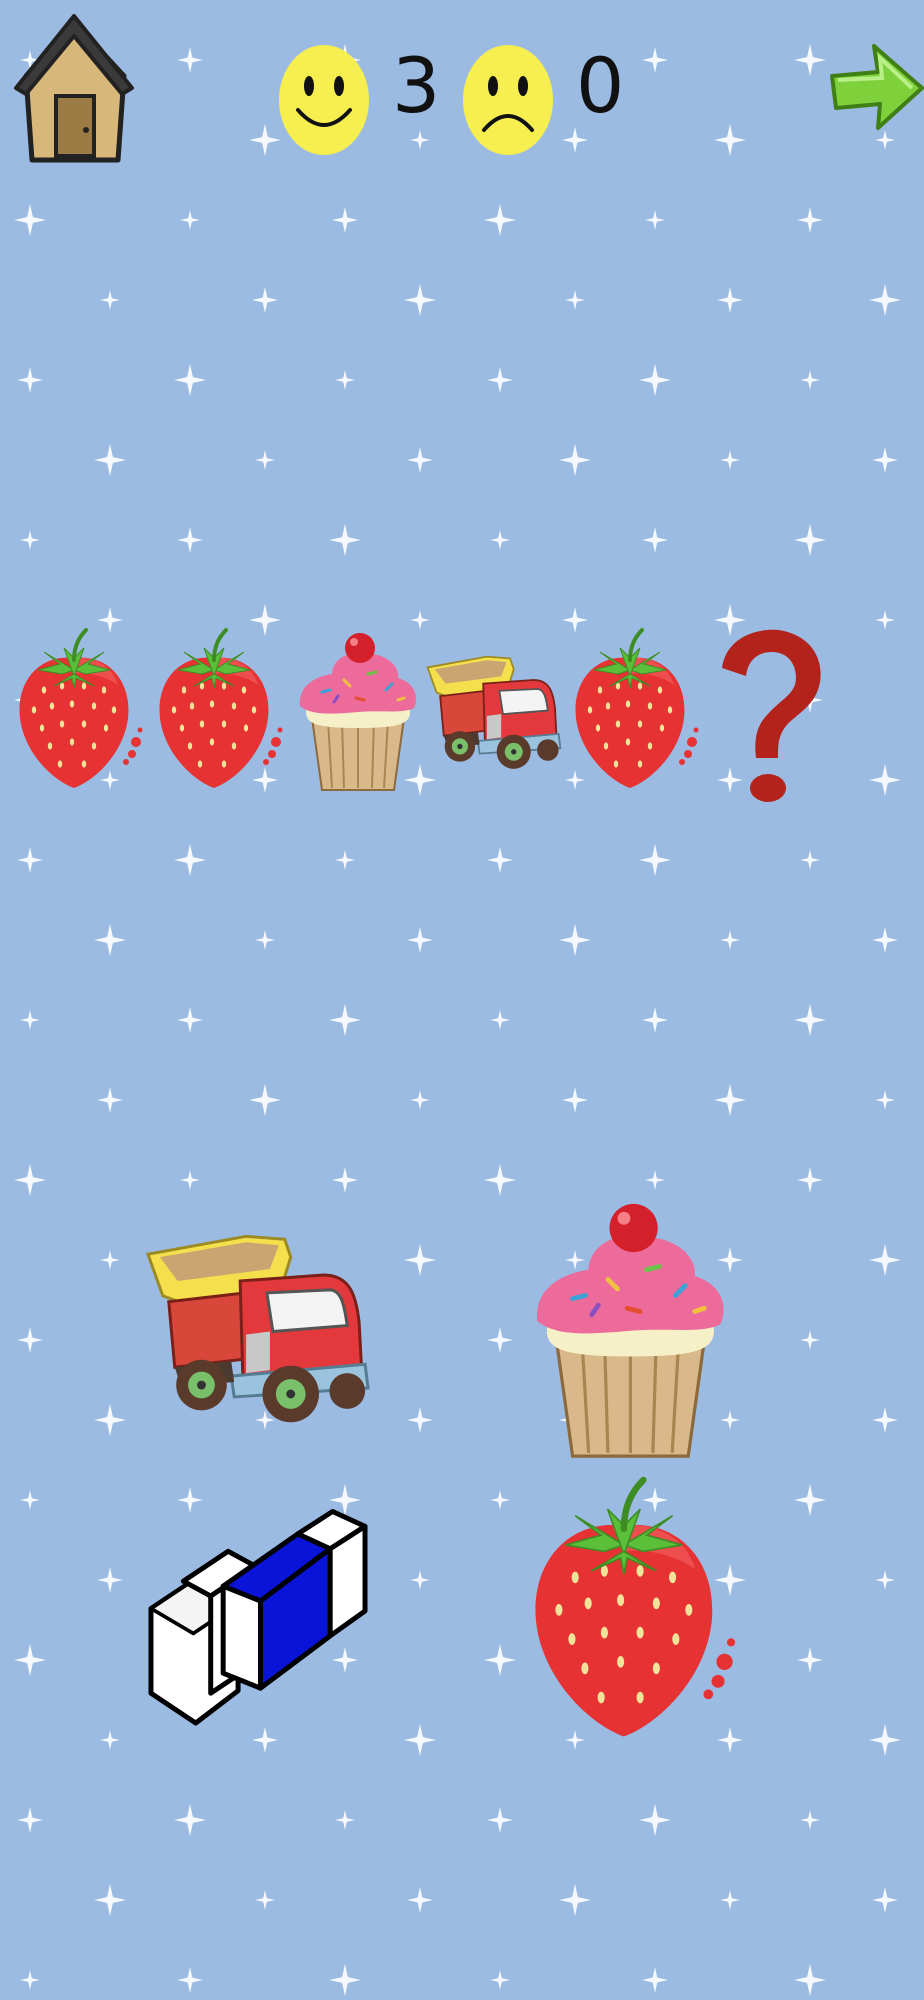  I want to click on sequence-unknown-question-mark, so click(771, 718).